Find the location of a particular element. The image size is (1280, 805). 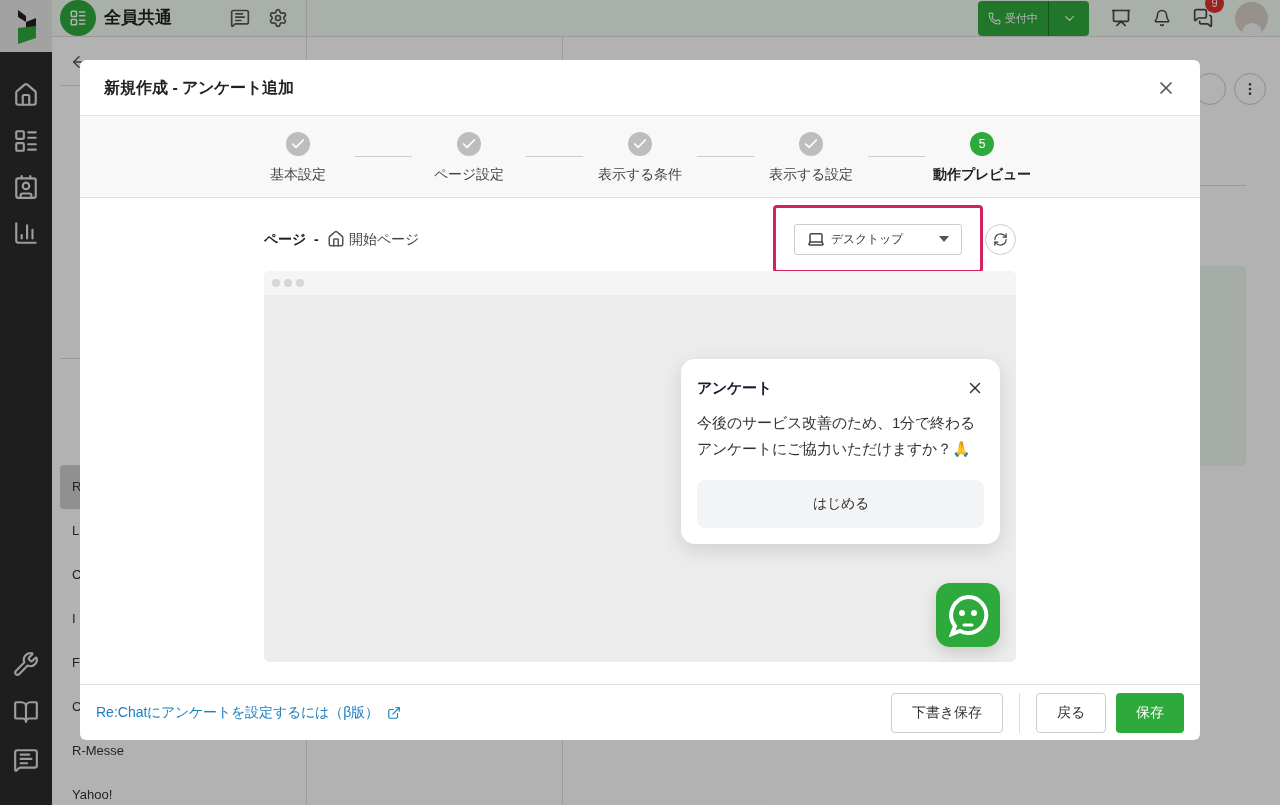

board-icon is located at coordinates (1121, 18).